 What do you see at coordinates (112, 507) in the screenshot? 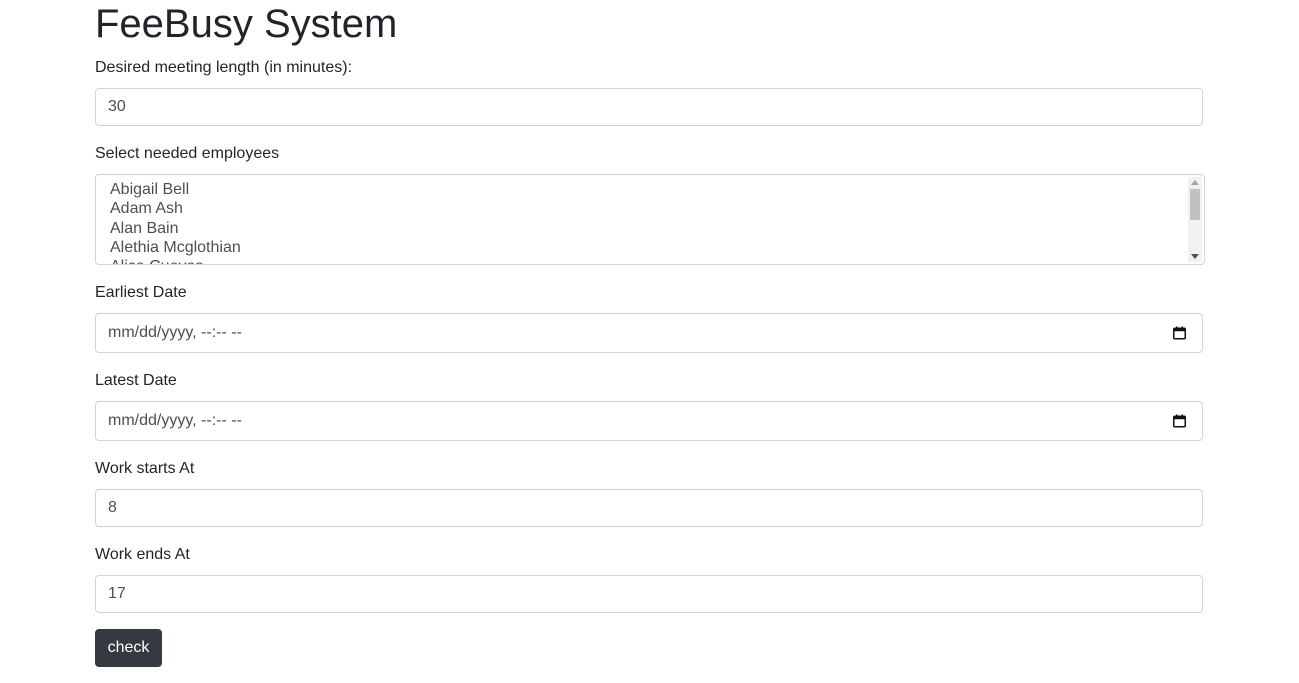
I see `work-start-value: 8` at bounding box center [112, 507].